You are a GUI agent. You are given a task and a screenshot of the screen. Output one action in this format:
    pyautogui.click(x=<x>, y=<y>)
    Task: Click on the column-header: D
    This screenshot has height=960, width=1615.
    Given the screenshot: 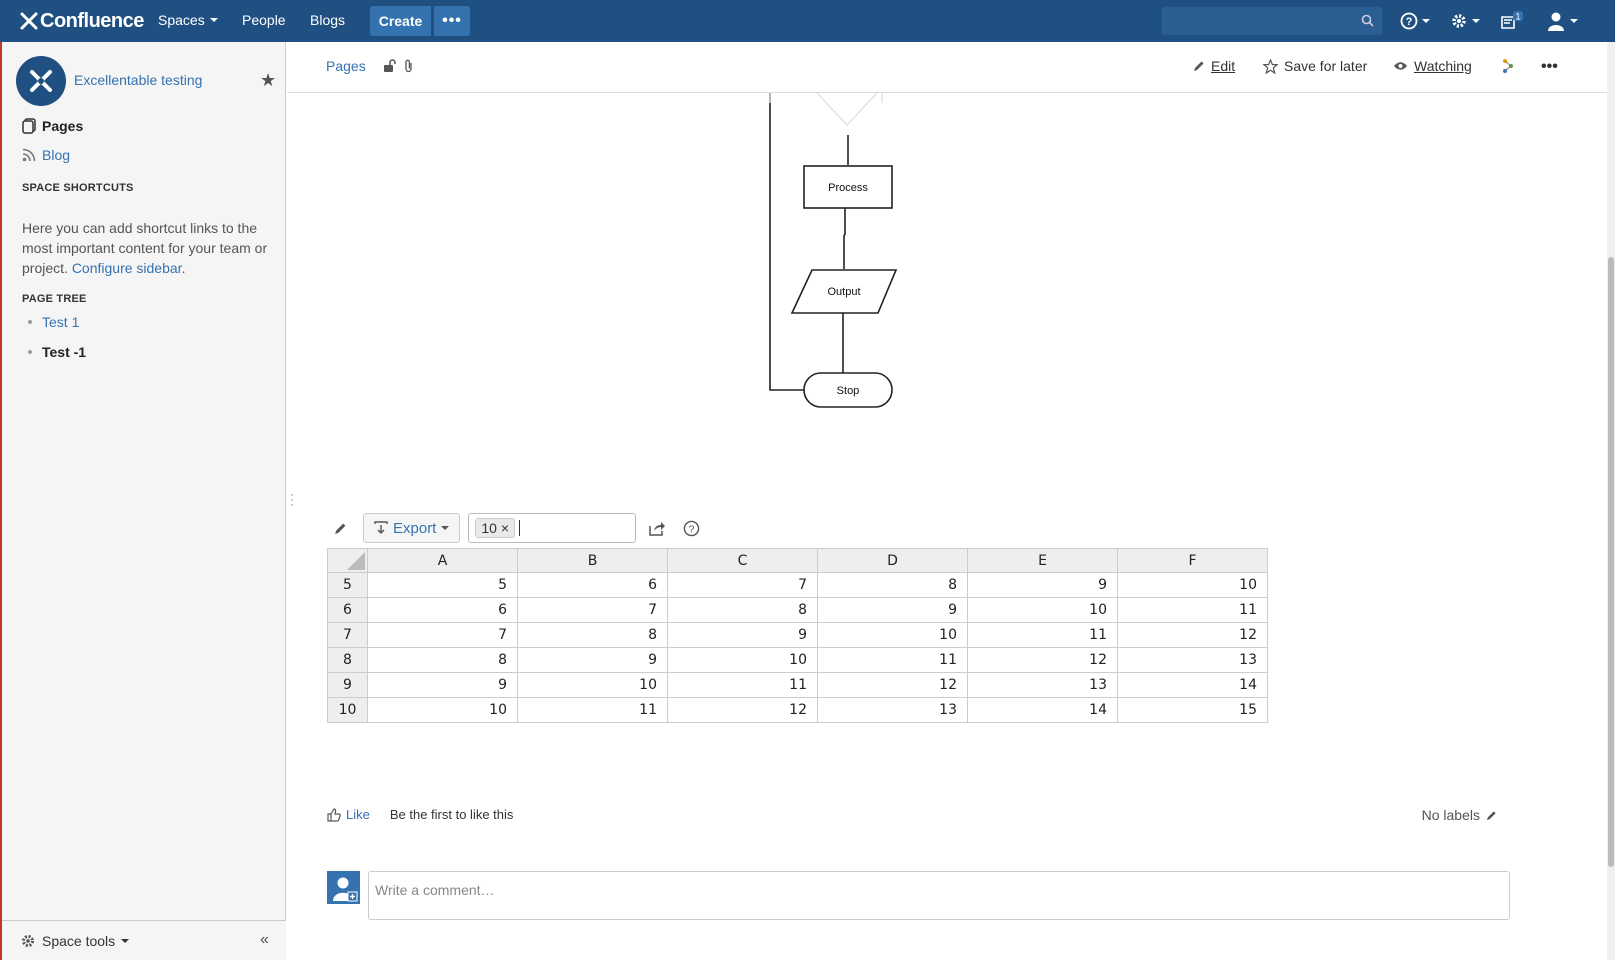 What is the action you would take?
    pyautogui.click(x=892, y=560)
    